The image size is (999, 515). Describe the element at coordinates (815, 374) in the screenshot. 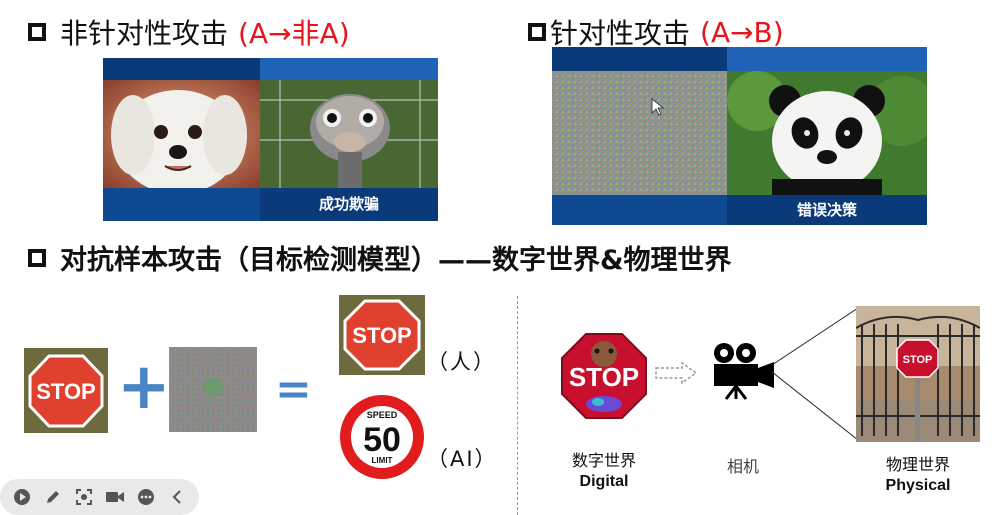

I see `camera-view-lines` at that location.